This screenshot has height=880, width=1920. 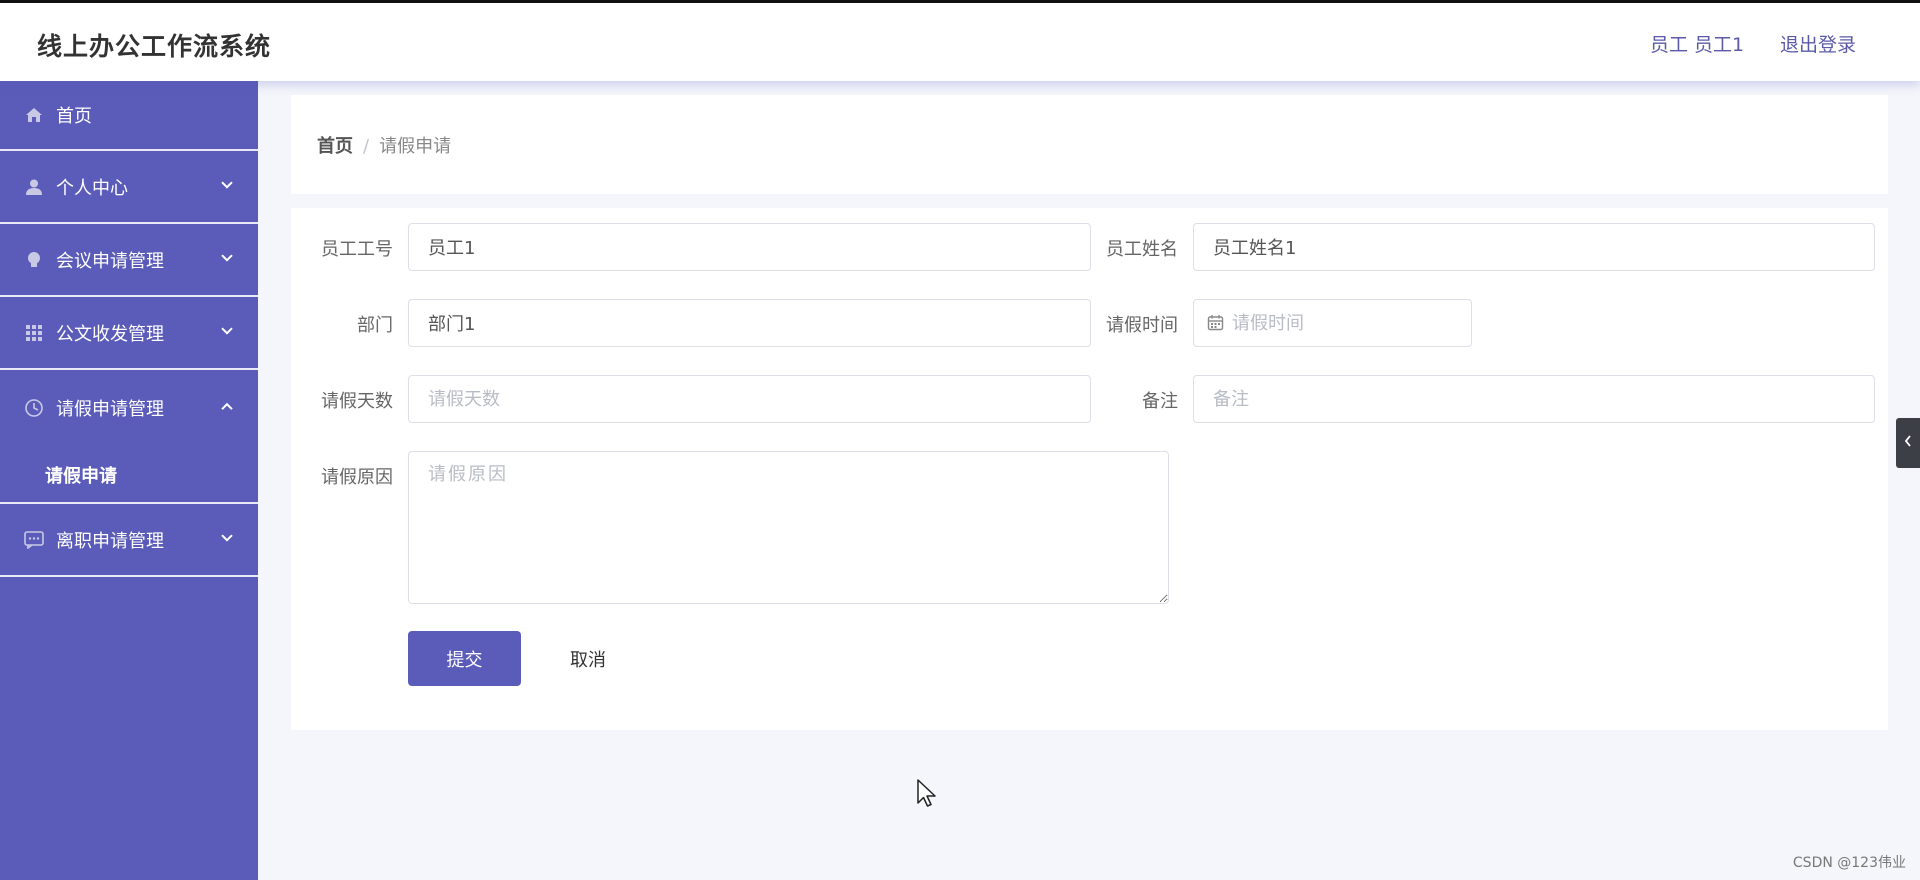 I want to click on sidebar: 首页 个人中心 会议申请管理 公文收发管理 请假申请管理 请假申请 离职申请管理, so click(x=129, y=480).